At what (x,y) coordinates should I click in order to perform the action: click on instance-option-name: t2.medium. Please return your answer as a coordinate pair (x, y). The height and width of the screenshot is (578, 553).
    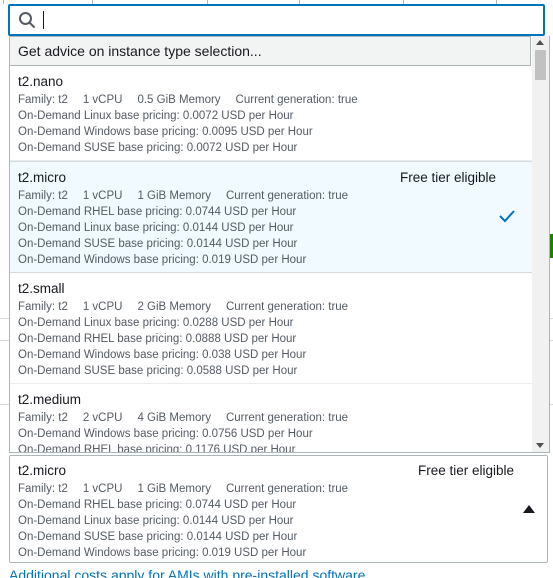
    Looking at the image, I should click on (50, 399).